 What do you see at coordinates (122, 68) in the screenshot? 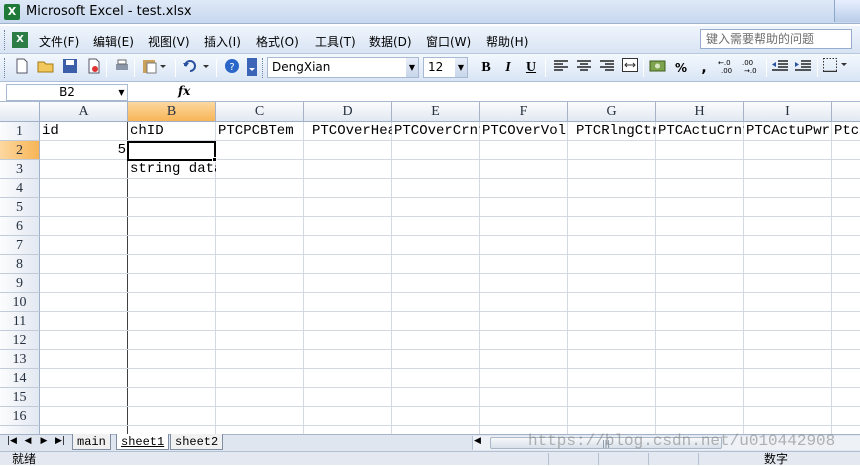
I see `print-icon` at bounding box center [122, 68].